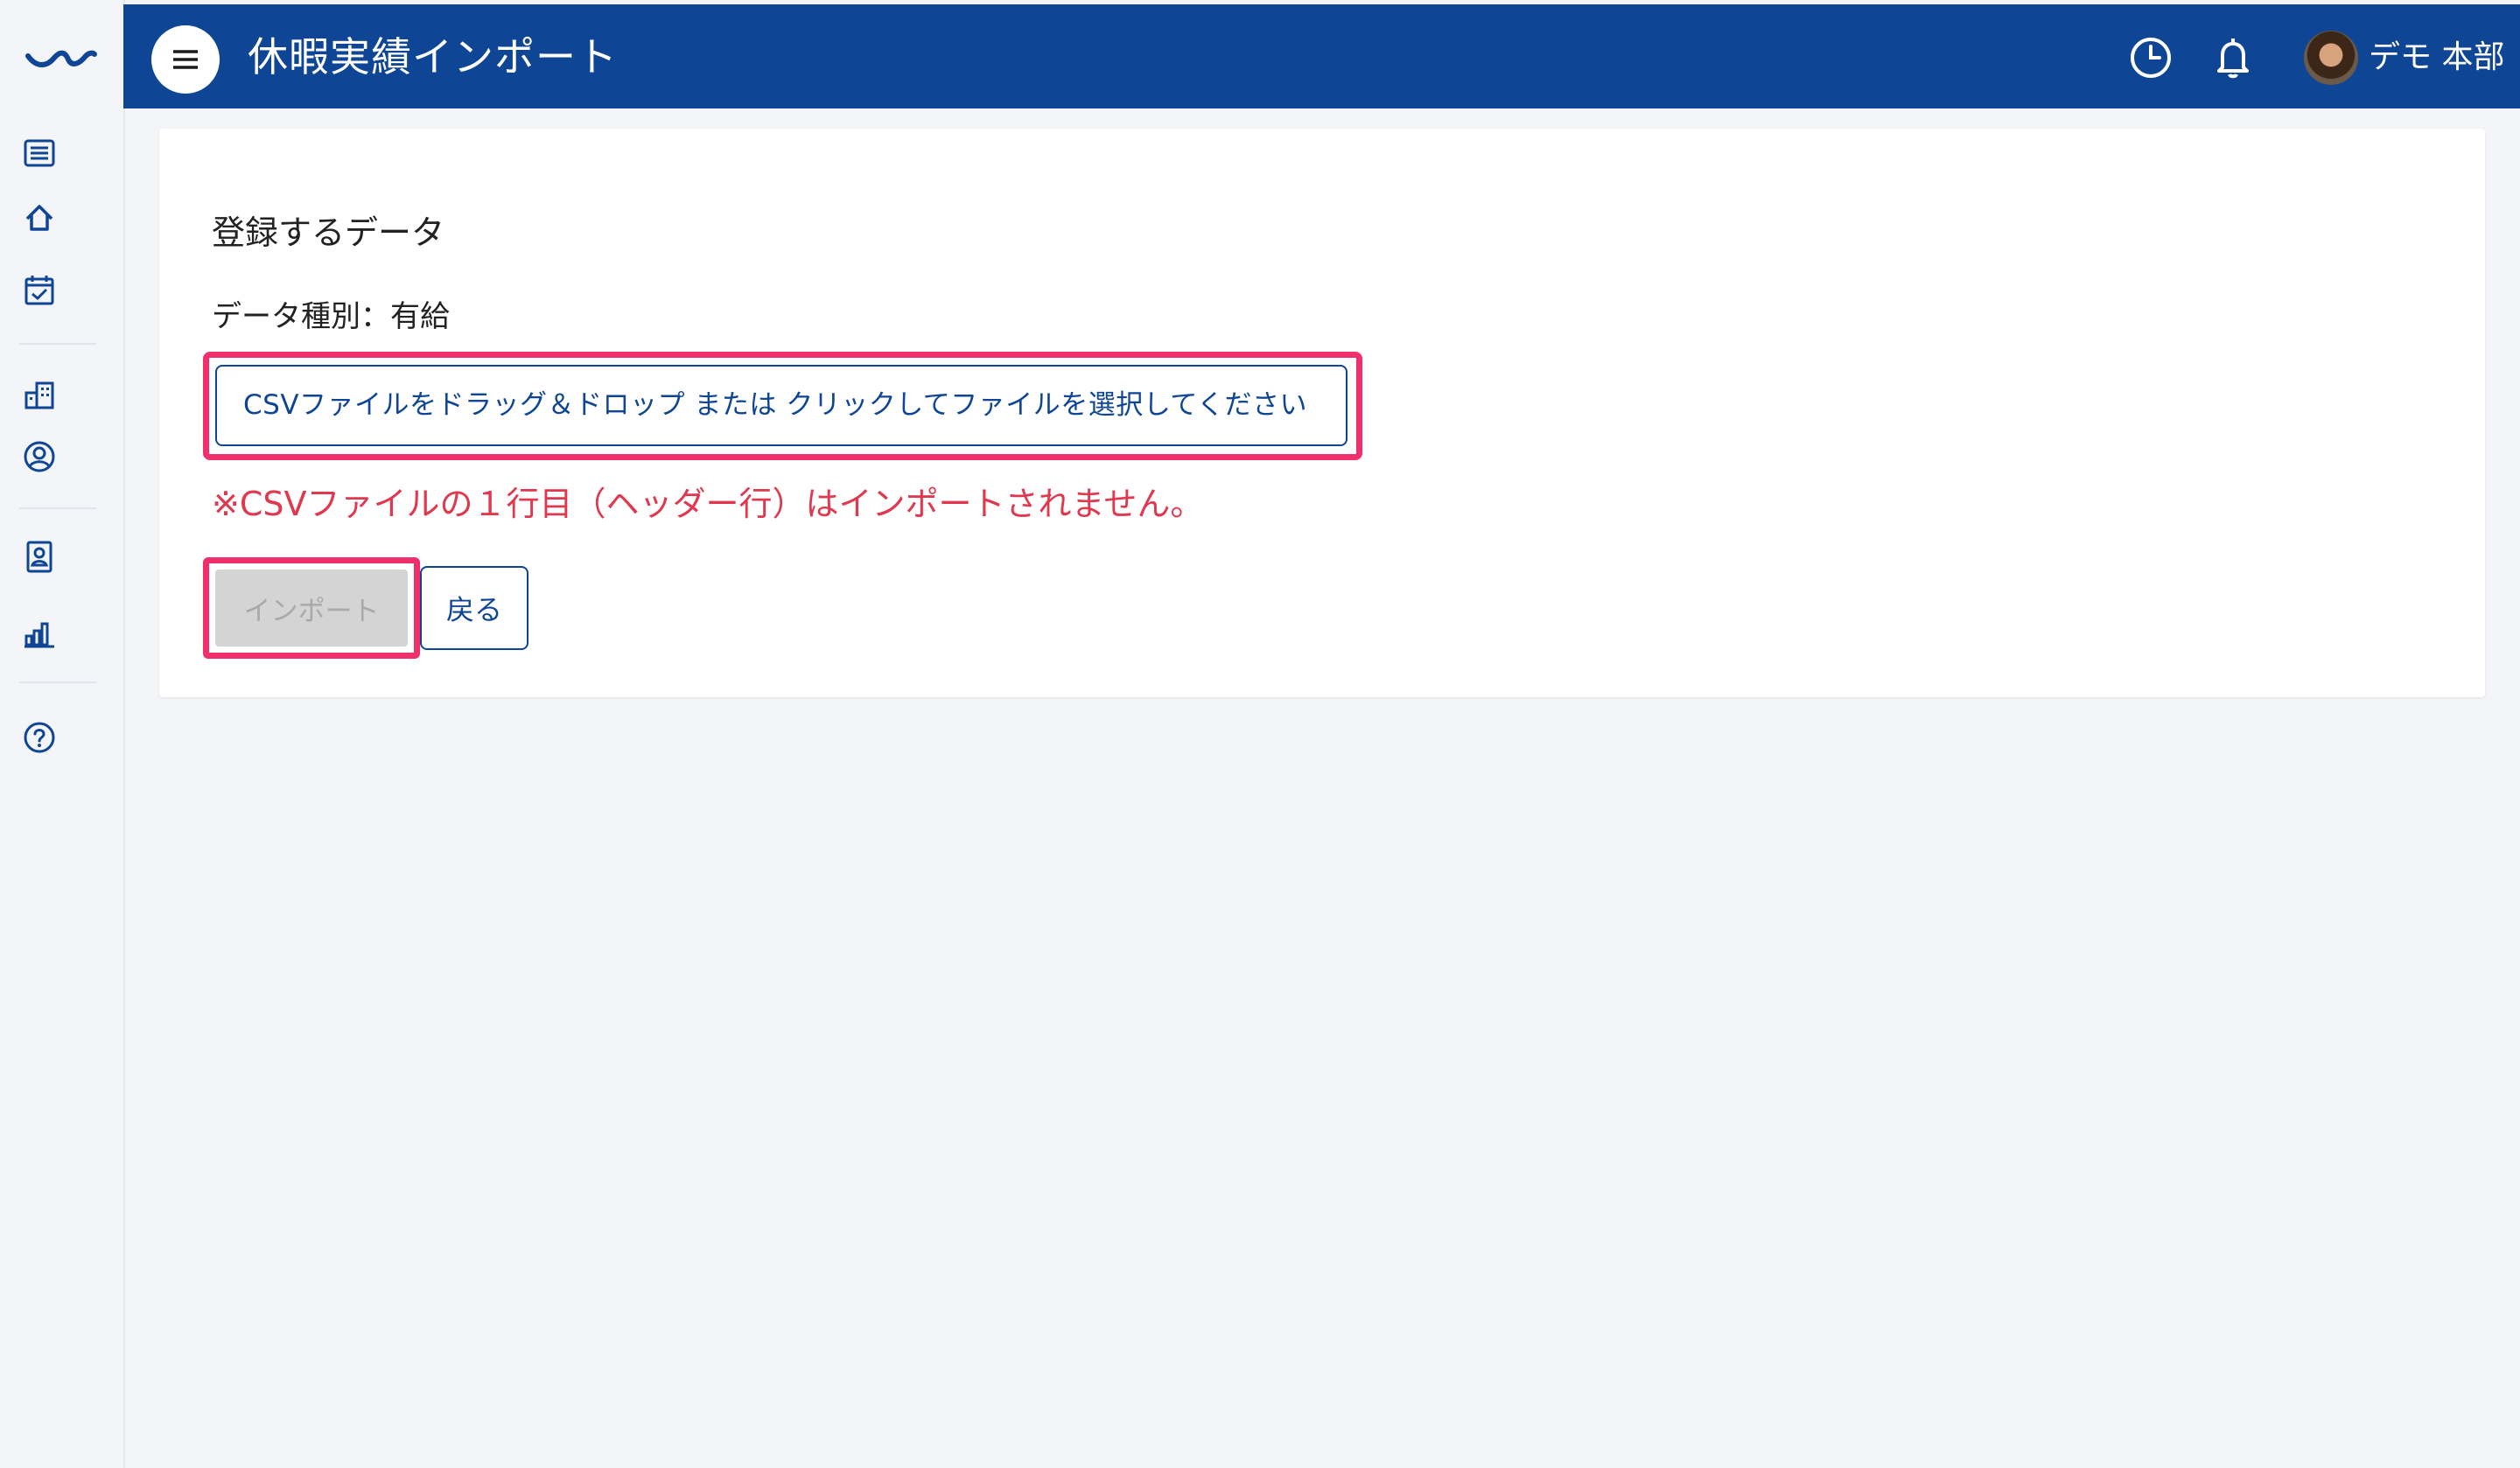 The height and width of the screenshot is (1468, 2520). I want to click on user-circle-icon, so click(39, 456).